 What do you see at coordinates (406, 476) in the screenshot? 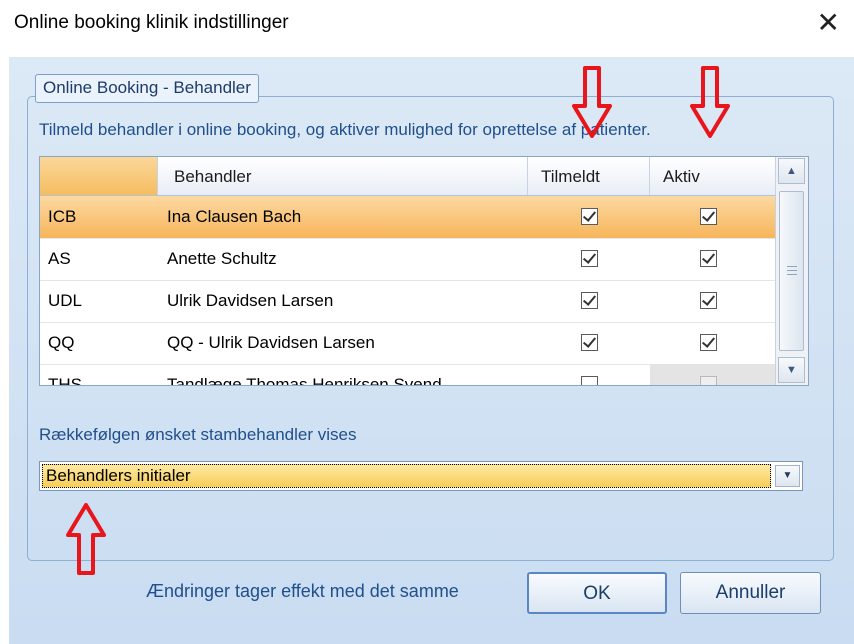
I see `order-dropdown-value: Behandlers initialer` at bounding box center [406, 476].